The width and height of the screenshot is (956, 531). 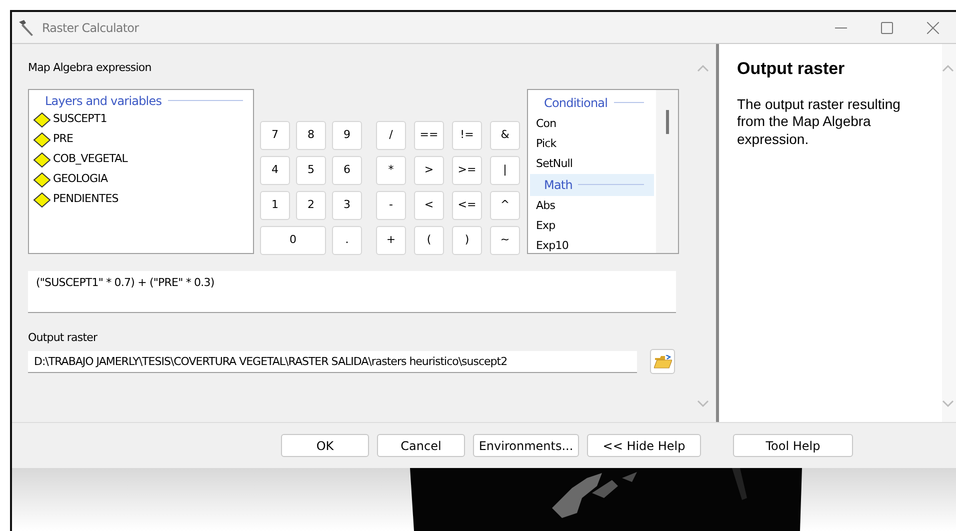 What do you see at coordinates (467, 205) in the screenshot?
I see `key-button: <=` at bounding box center [467, 205].